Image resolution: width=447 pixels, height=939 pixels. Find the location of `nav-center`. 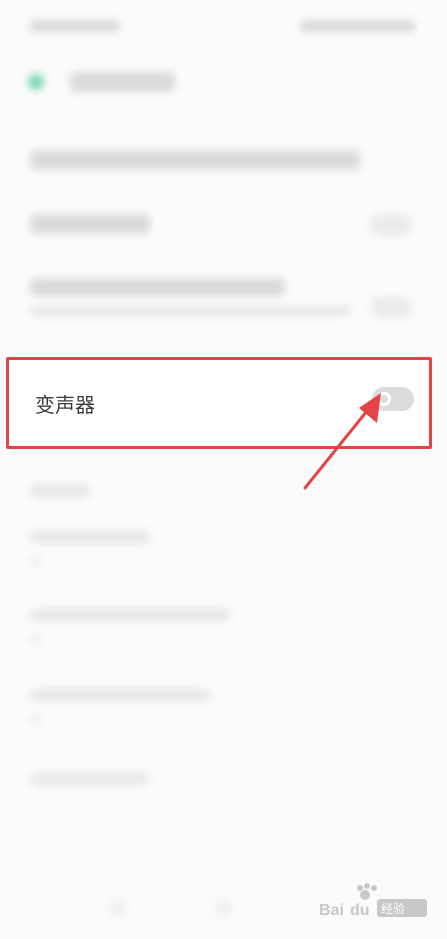

nav-center is located at coordinates (223, 908).